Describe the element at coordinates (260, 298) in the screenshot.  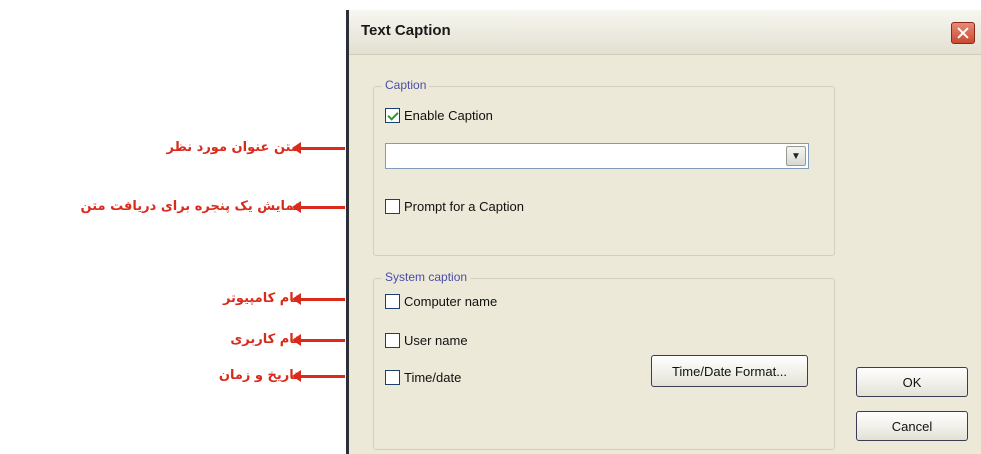
I see `annotation-label: نام کامپیوتر` at that location.